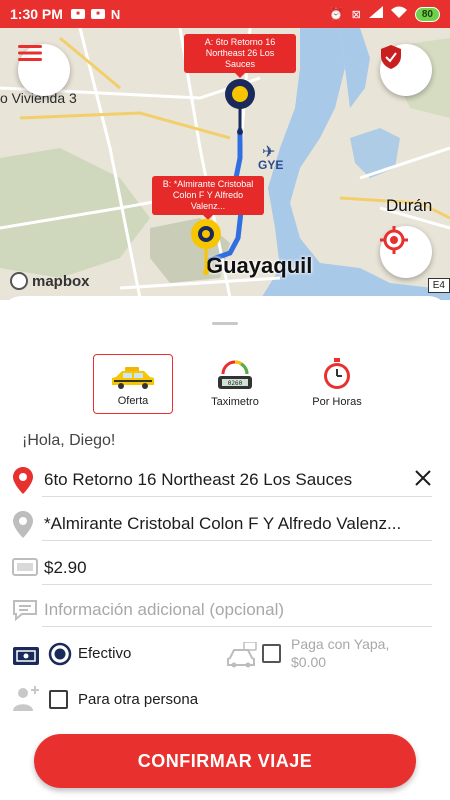 The height and width of the screenshot is (800, 450). I want to click on alarm-icon: ⏰, so click(336, 14).